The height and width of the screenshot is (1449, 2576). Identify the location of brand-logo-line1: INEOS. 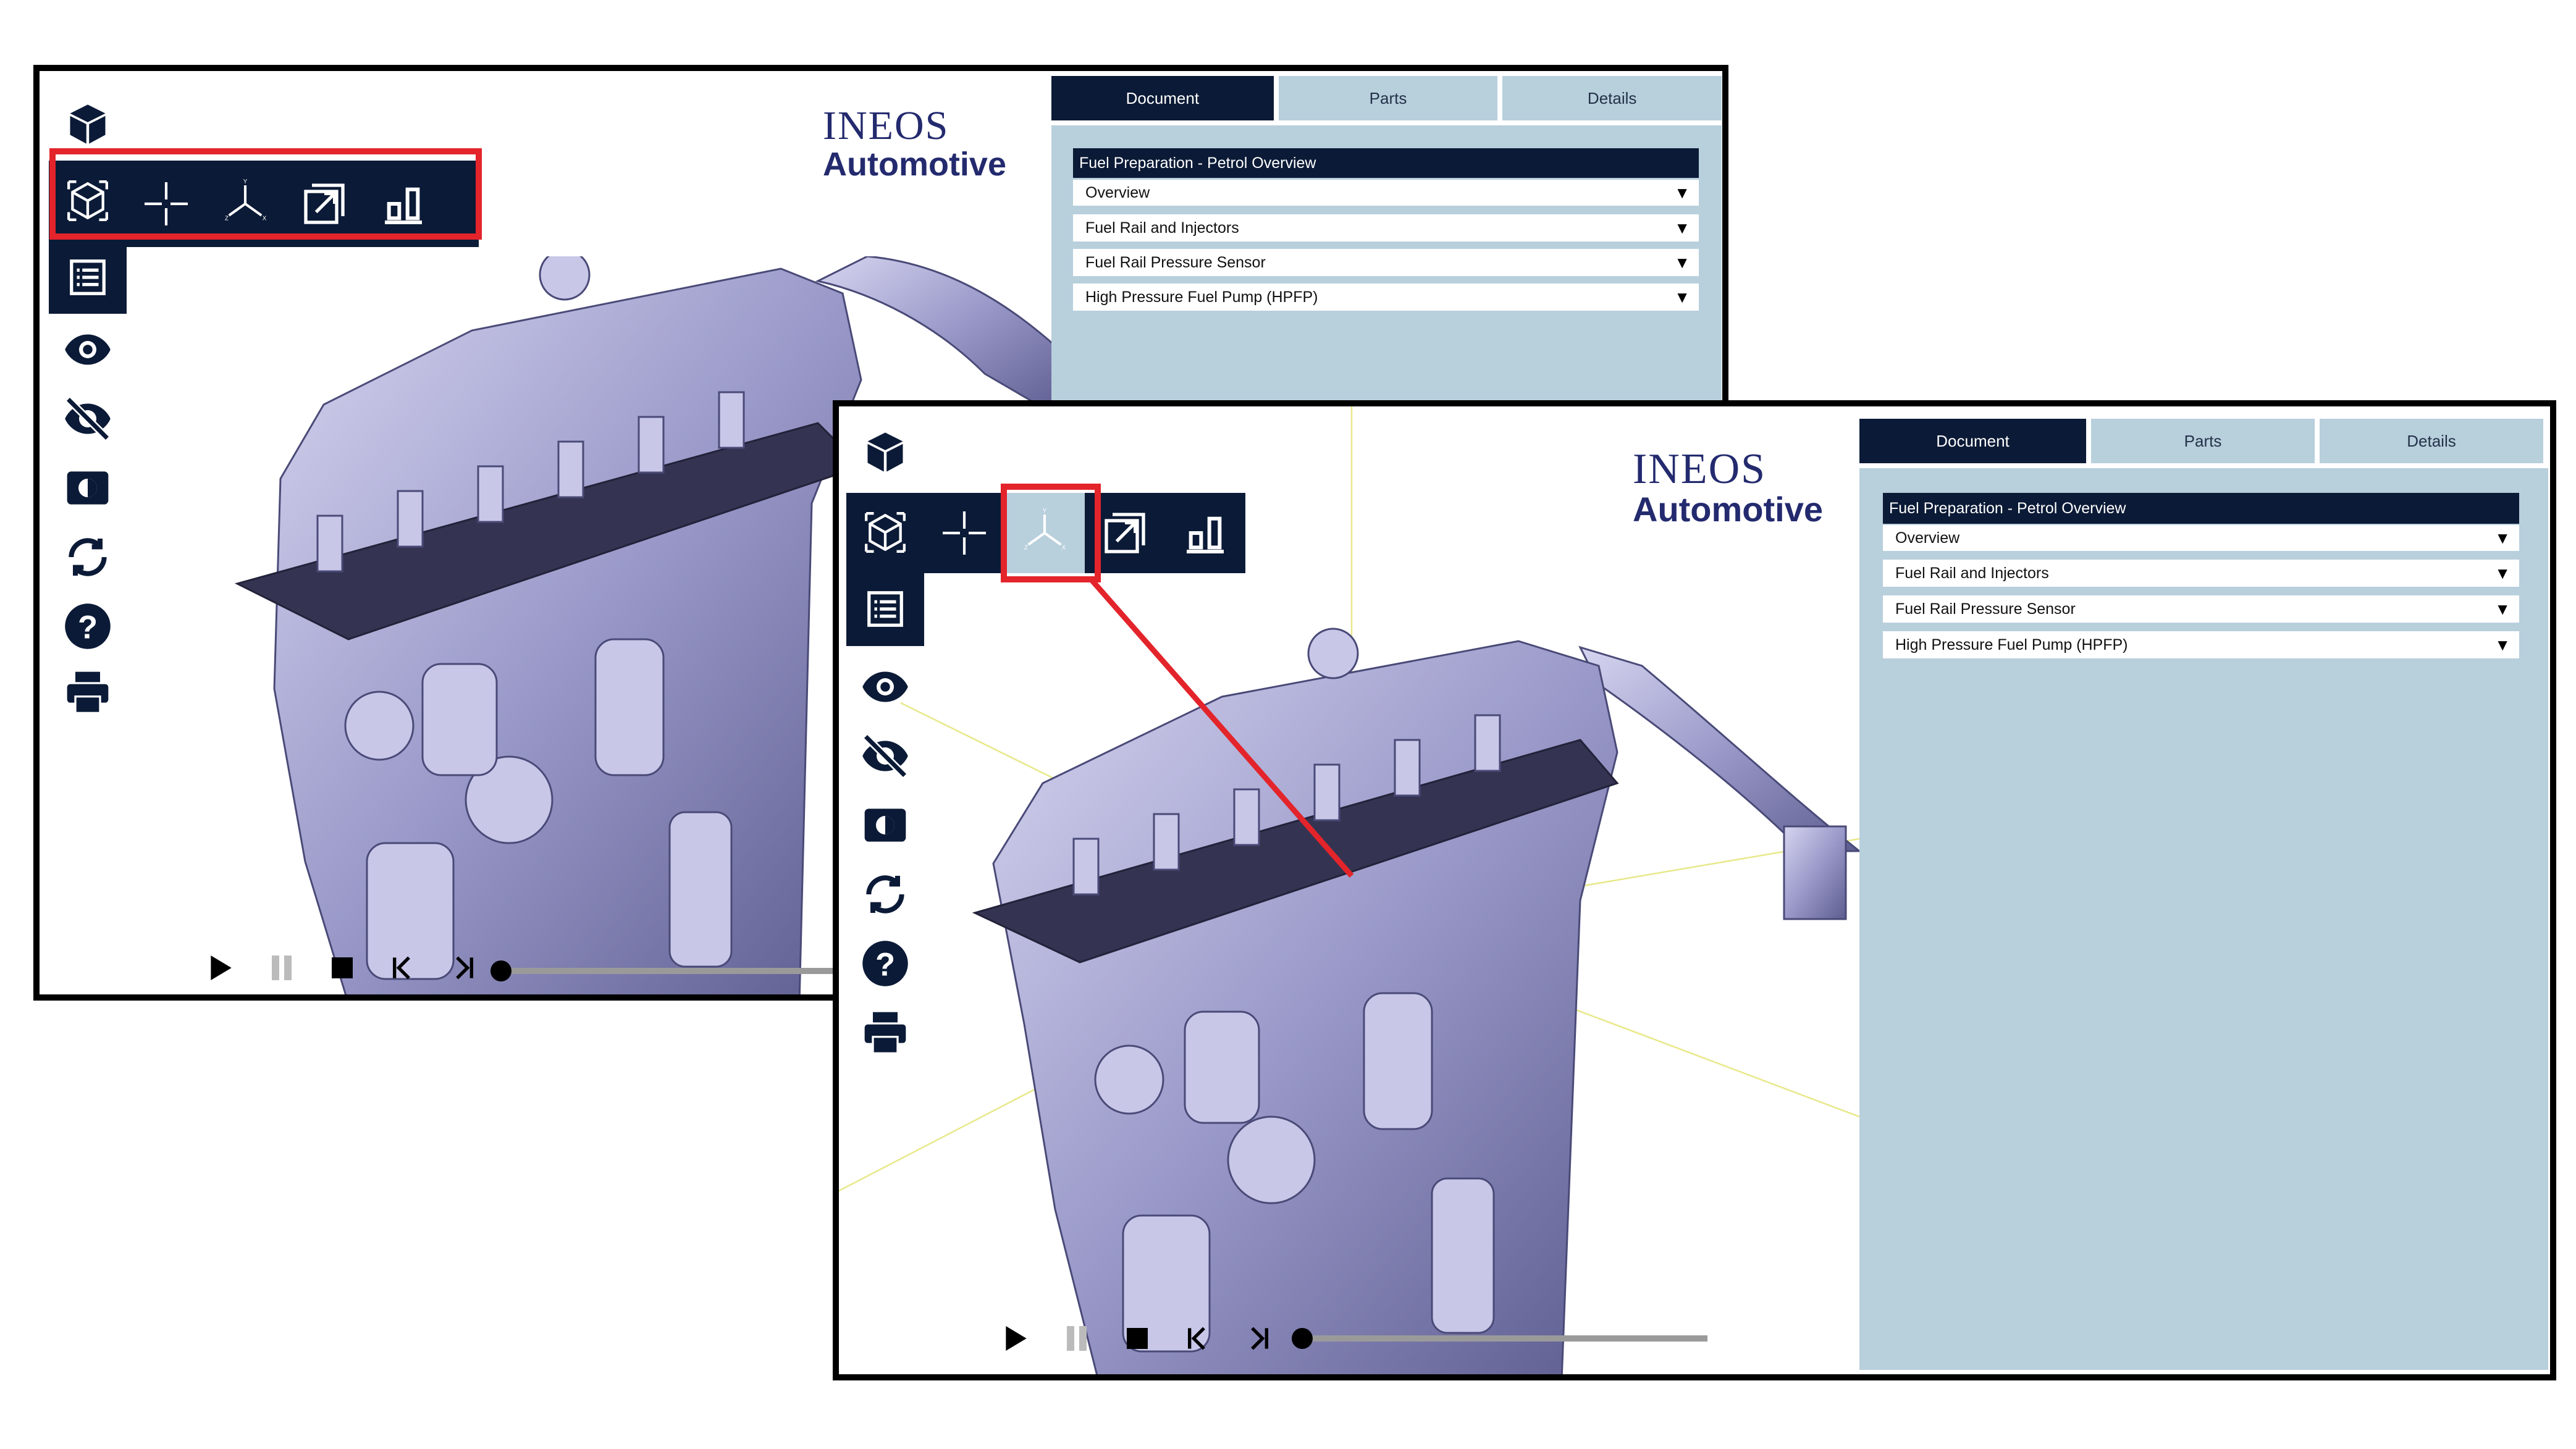
(886, 126).